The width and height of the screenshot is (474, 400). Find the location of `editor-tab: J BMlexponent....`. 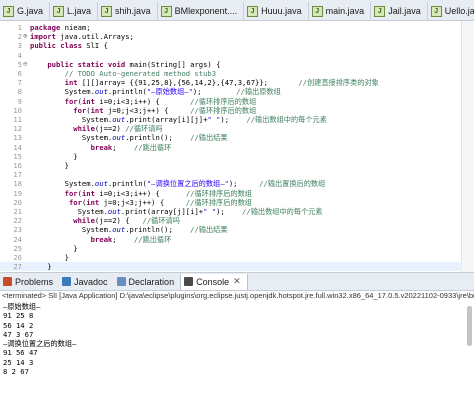

editor-tab: J BMlexponent.... is located at coordinates (201, 11).